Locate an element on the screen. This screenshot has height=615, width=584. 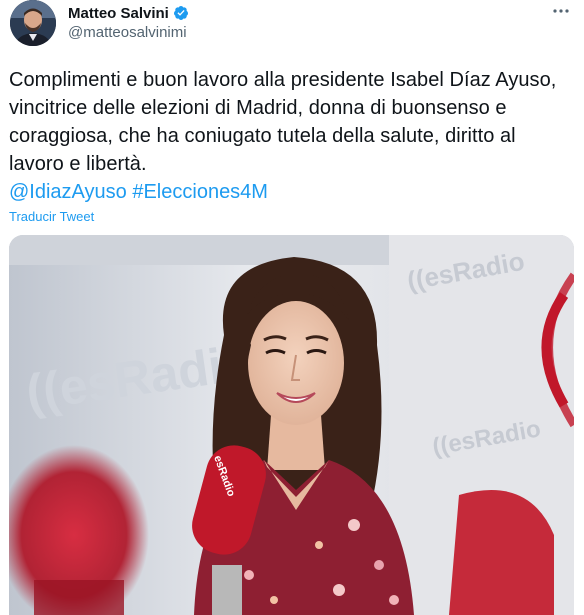
tweet-links: @IdiazAyuso #Elecciones4M is located at coordinates (138, 192).